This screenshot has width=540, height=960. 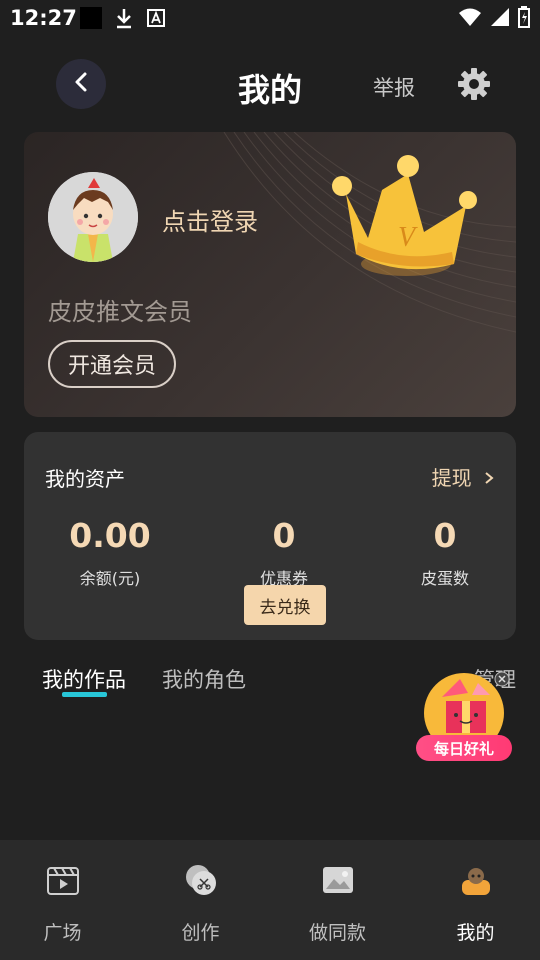 What do you see at coordinates (93, 217) in the screenshot?
I see `avatar` at bounding box center [93, 217].